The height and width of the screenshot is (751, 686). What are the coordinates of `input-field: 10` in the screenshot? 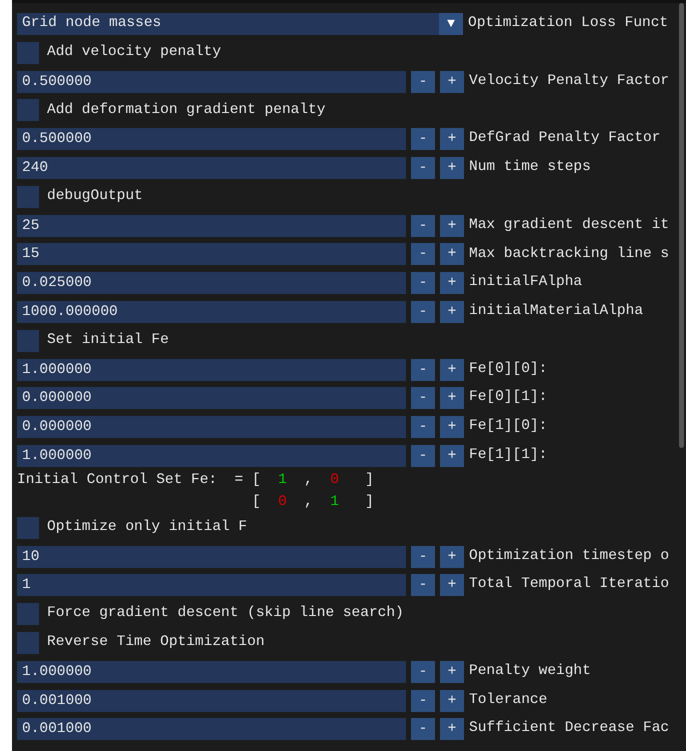 It's located at (211, 557).